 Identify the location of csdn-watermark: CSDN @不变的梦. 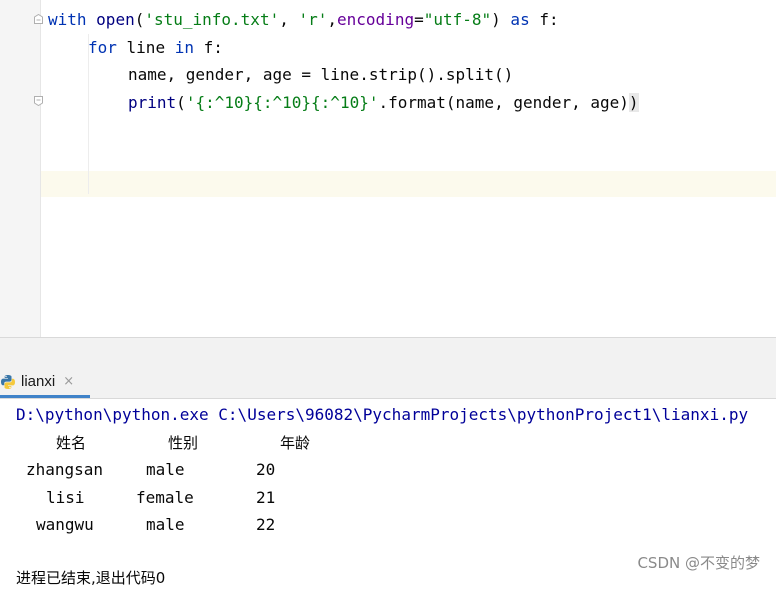
(698, 563).